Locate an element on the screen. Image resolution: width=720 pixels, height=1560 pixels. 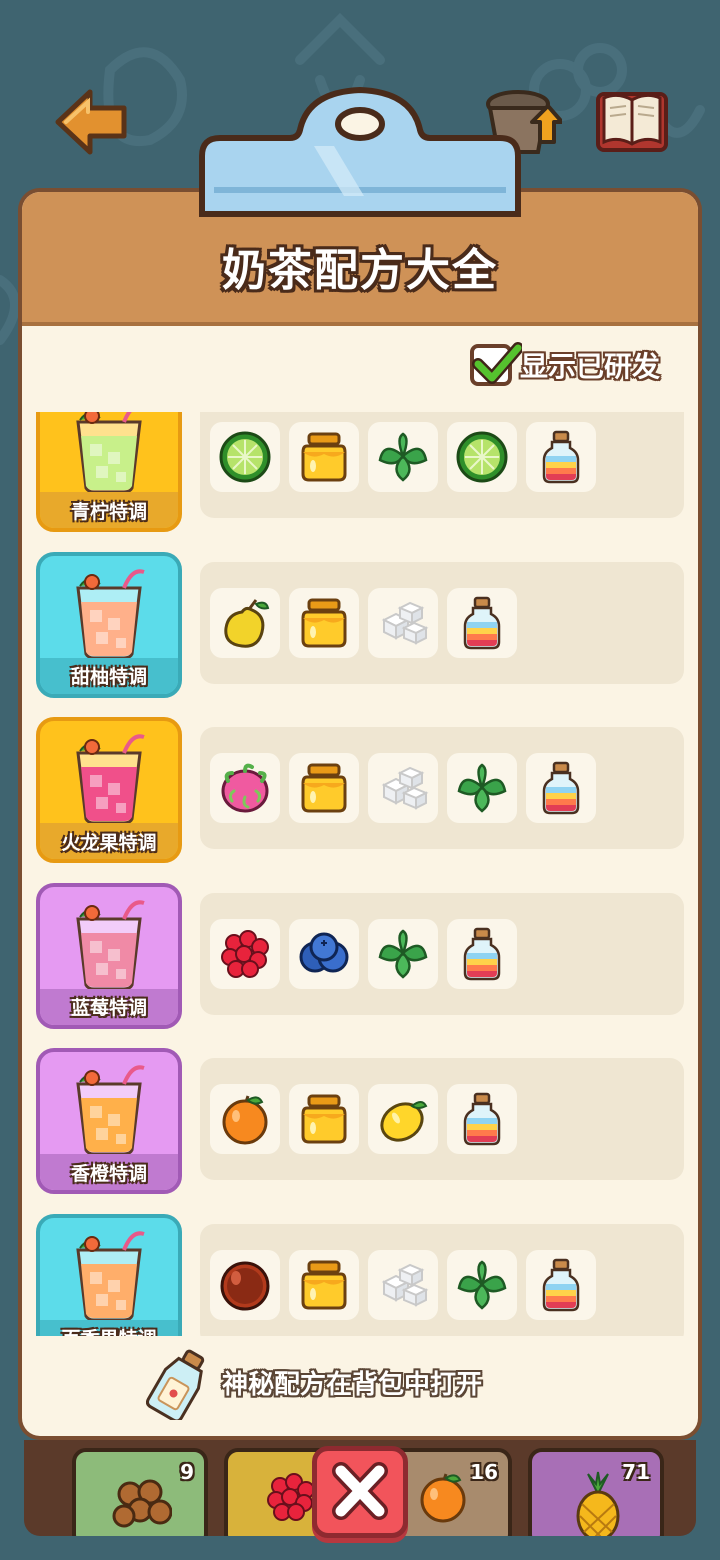
recipe-row: 甜柚特调 is located at coordinates (360, 634).